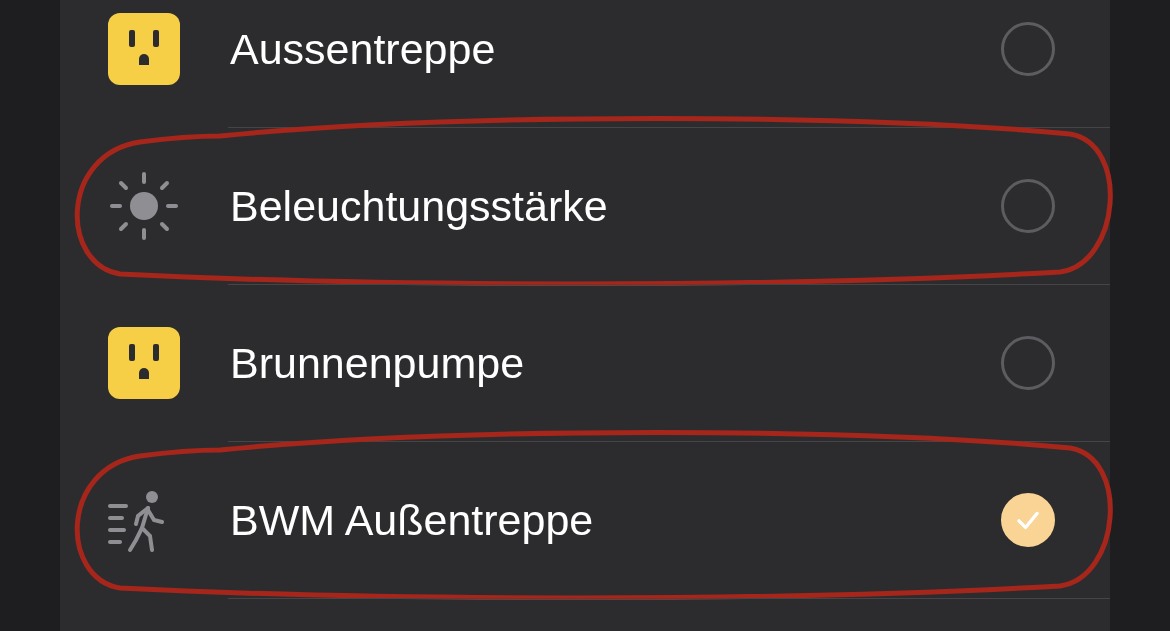 The height and width of the screenshot is (631, 1170). Describe the element at coordinates (419, 206) in the screenshot. I see `accessory-name: Beleuchtungsstärke` at that location.